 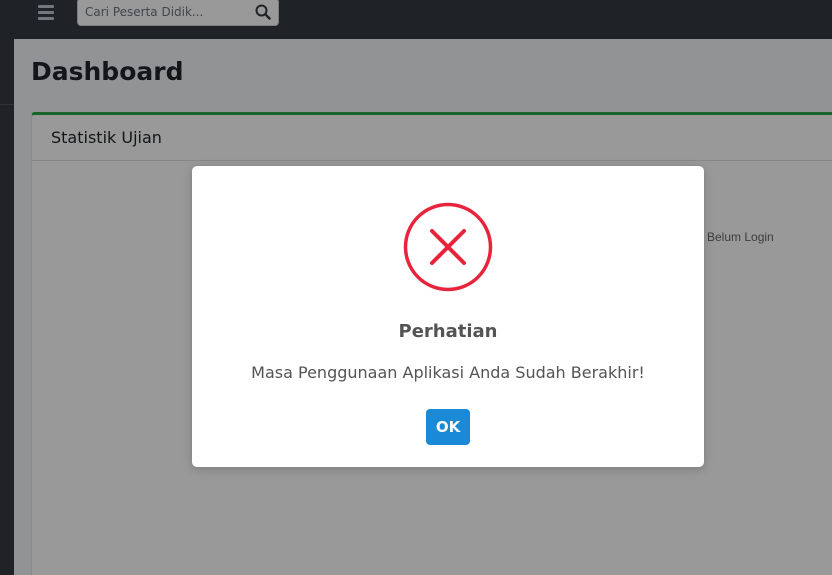 I want to click on ok-button: OK, so click(x=448, y=427).